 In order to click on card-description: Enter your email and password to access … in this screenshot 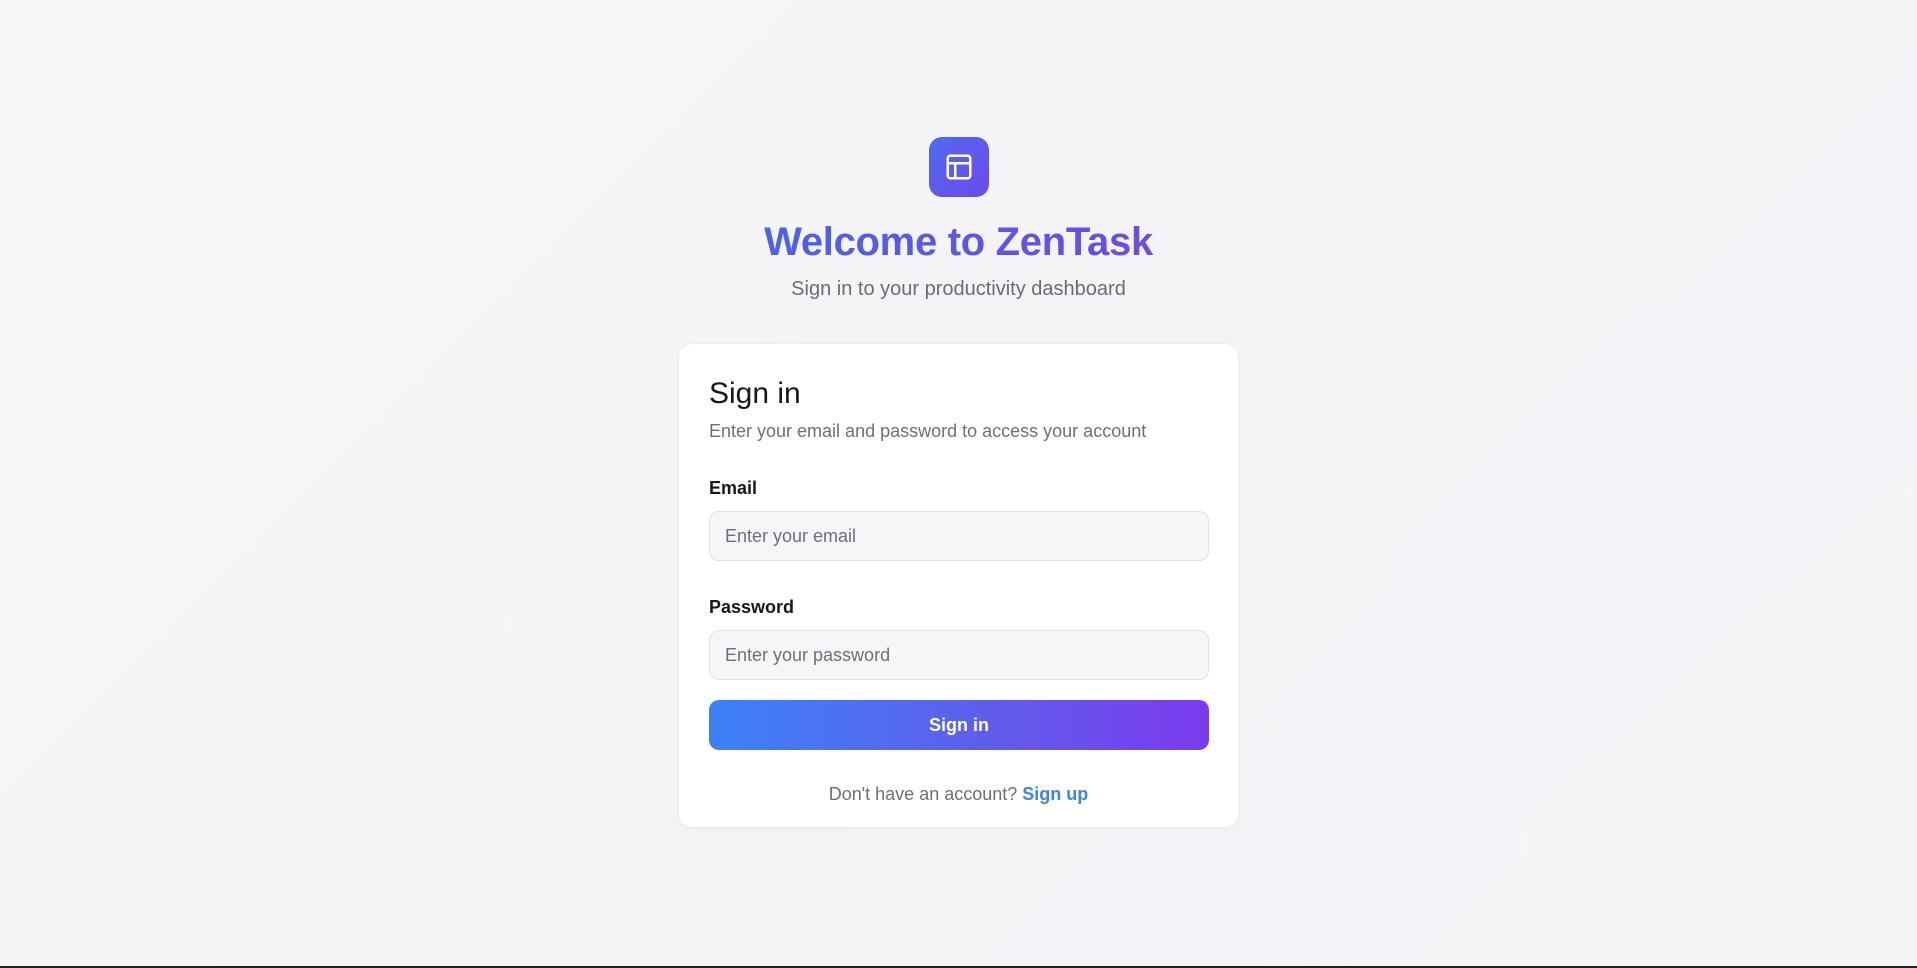, I will do `click(928, 431)`.